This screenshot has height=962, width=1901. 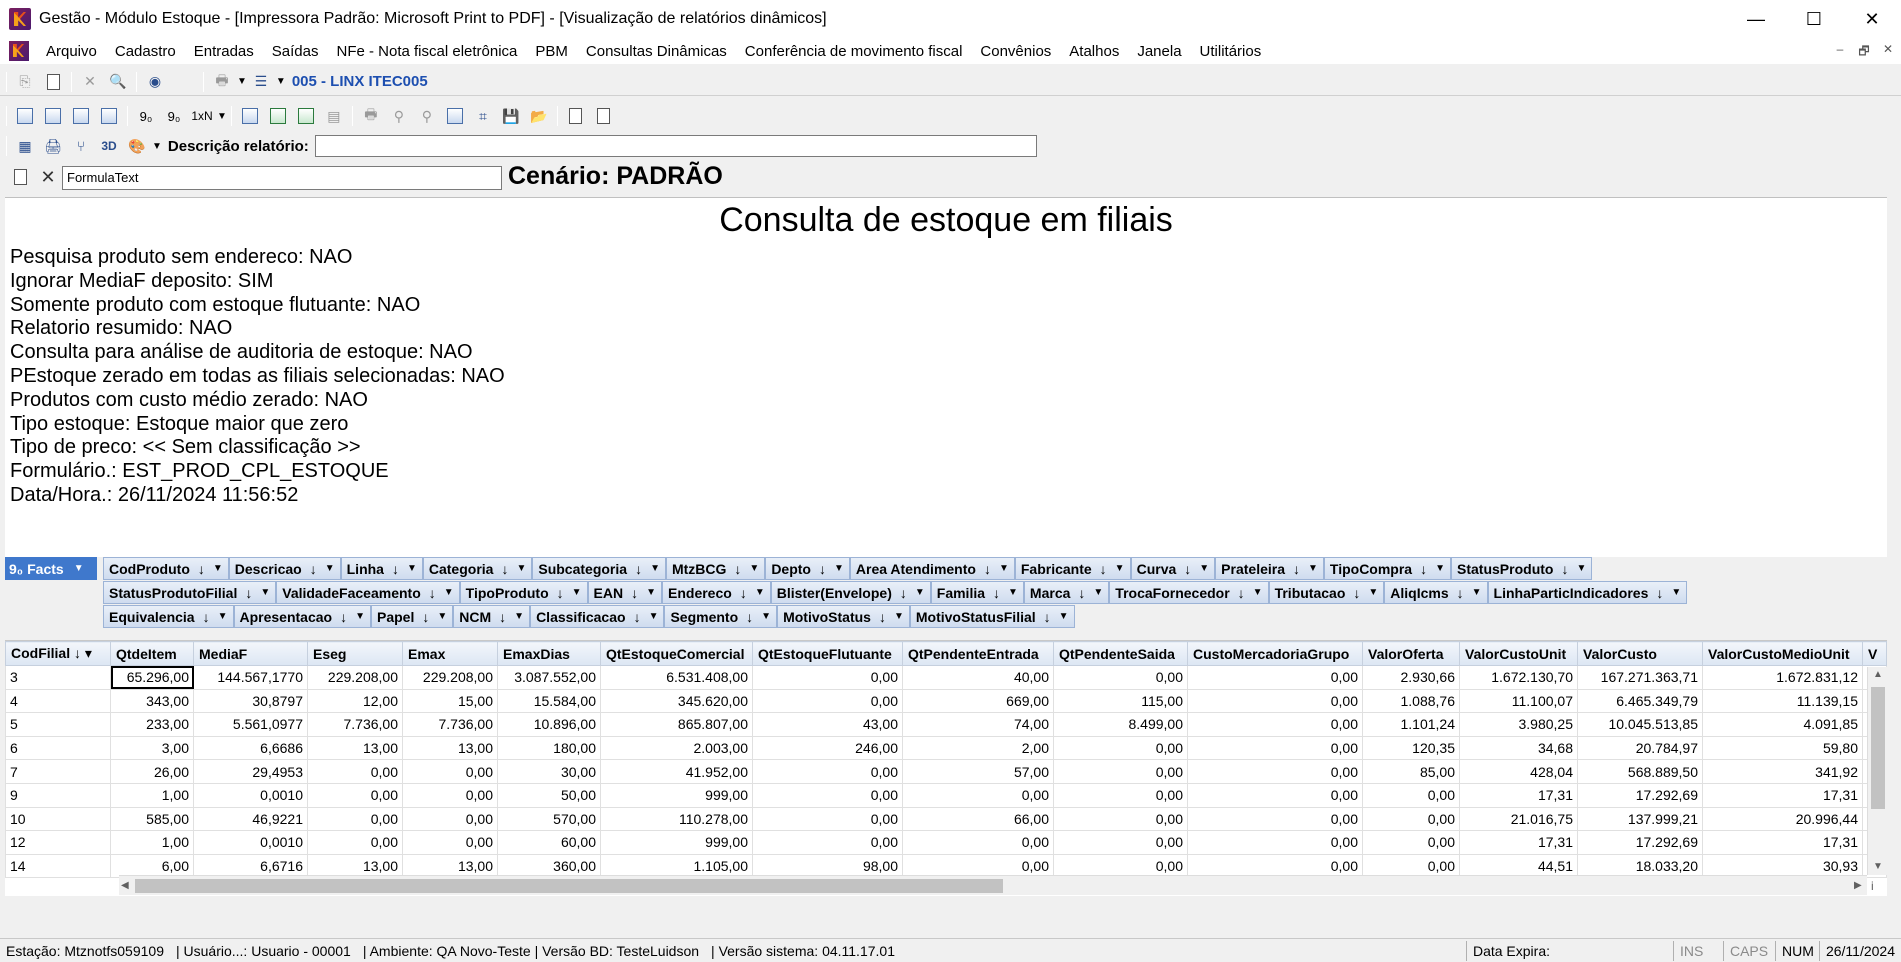 I want to click on pivot-field: Fabricante ↓ ▼, so click(x=1072, y=568).